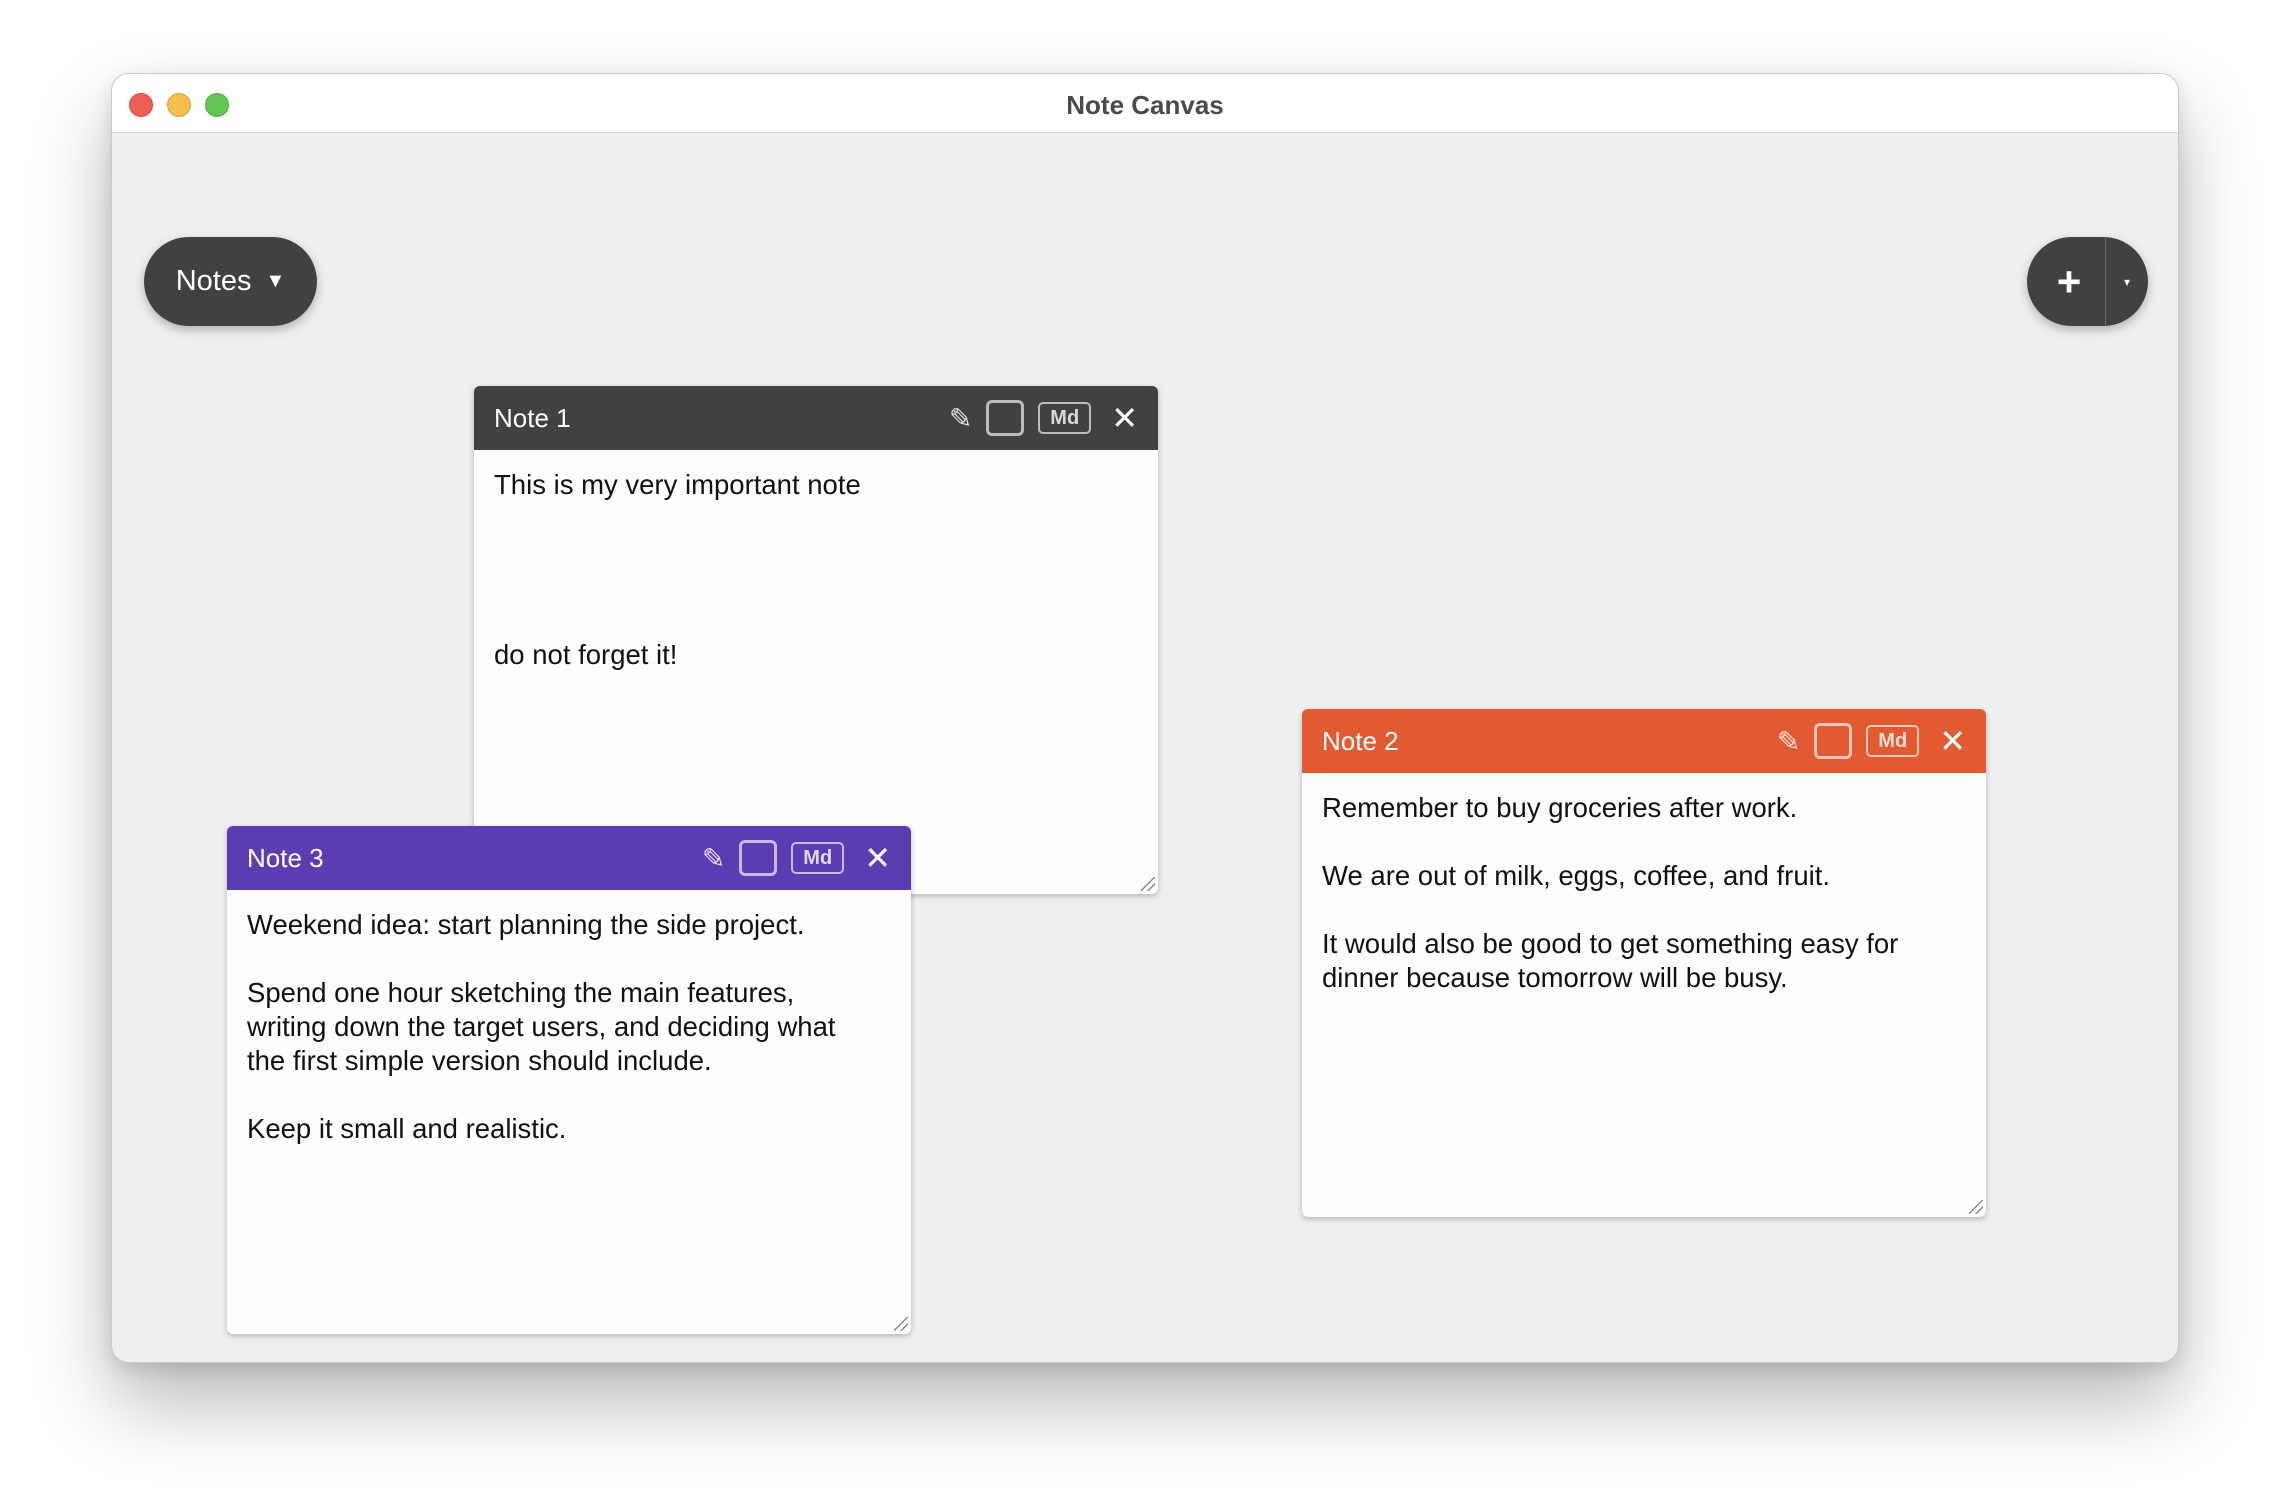  I want to click on note-header: Note 2 ✎ Md ✕, so click(1644, 741).